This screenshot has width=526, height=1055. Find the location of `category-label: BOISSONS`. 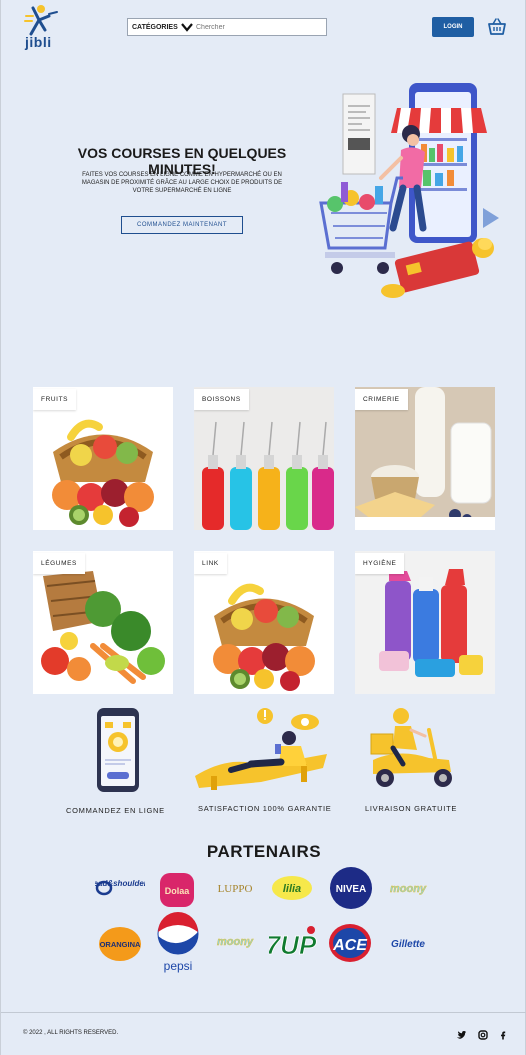

category-label: BOISSONS is located at coordinates (221, 399).